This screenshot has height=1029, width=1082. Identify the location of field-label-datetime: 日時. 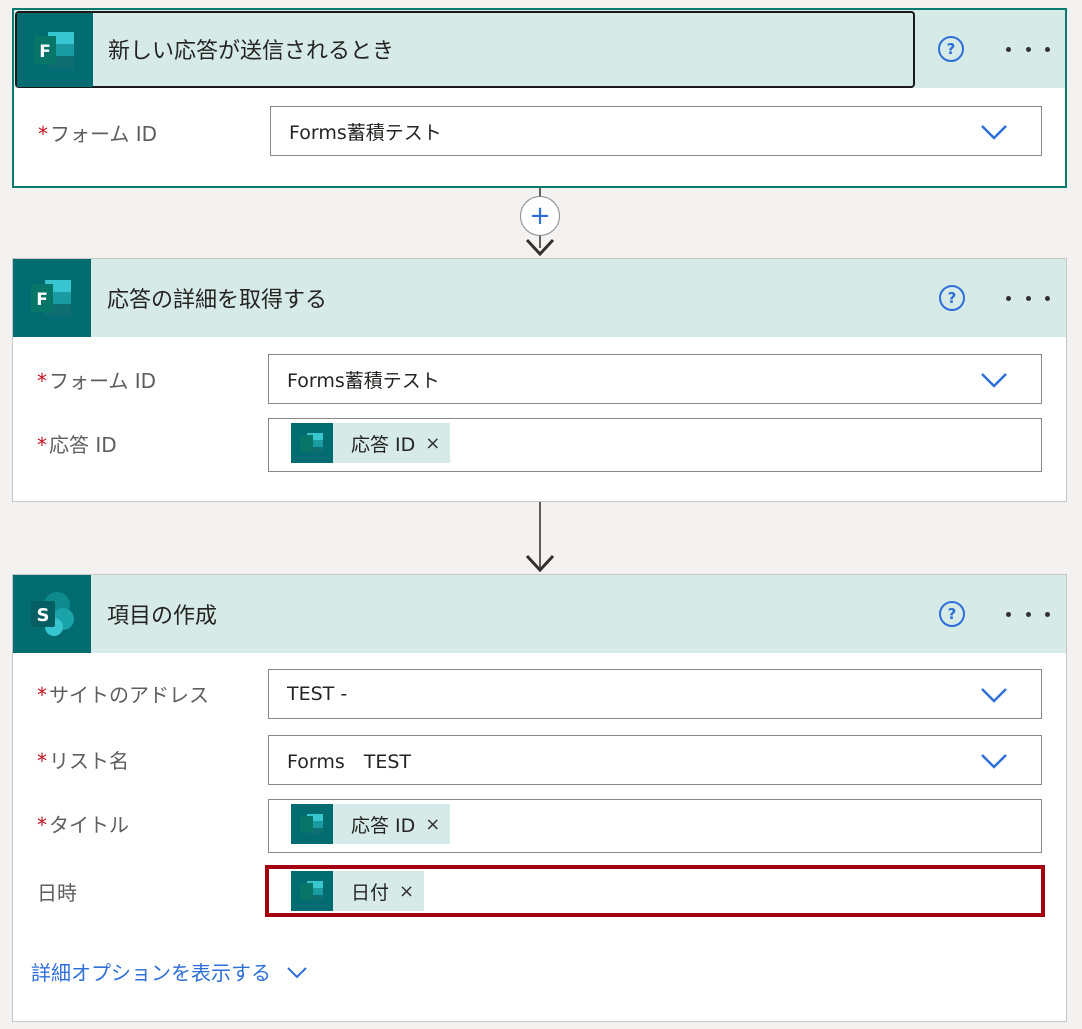
(57, 893).